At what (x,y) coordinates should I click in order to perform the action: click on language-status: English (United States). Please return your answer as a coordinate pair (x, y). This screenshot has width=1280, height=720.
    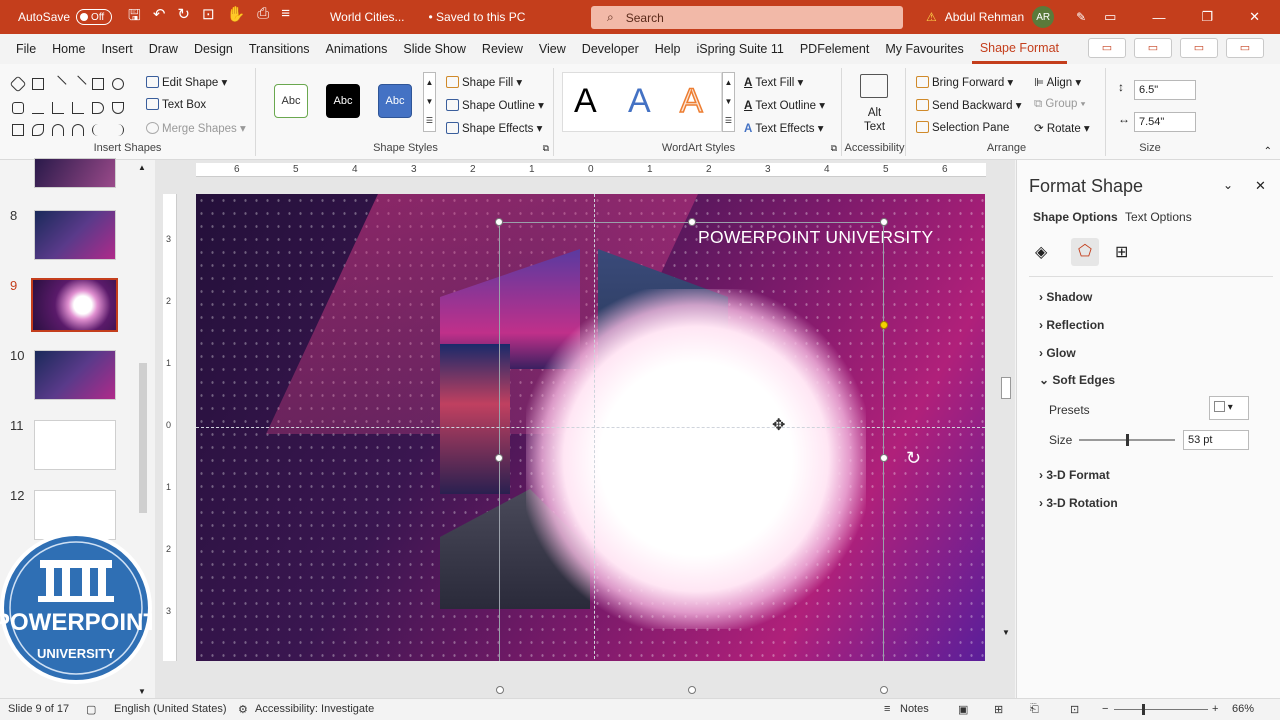
    Looking at the image, I should click on (170, 709).